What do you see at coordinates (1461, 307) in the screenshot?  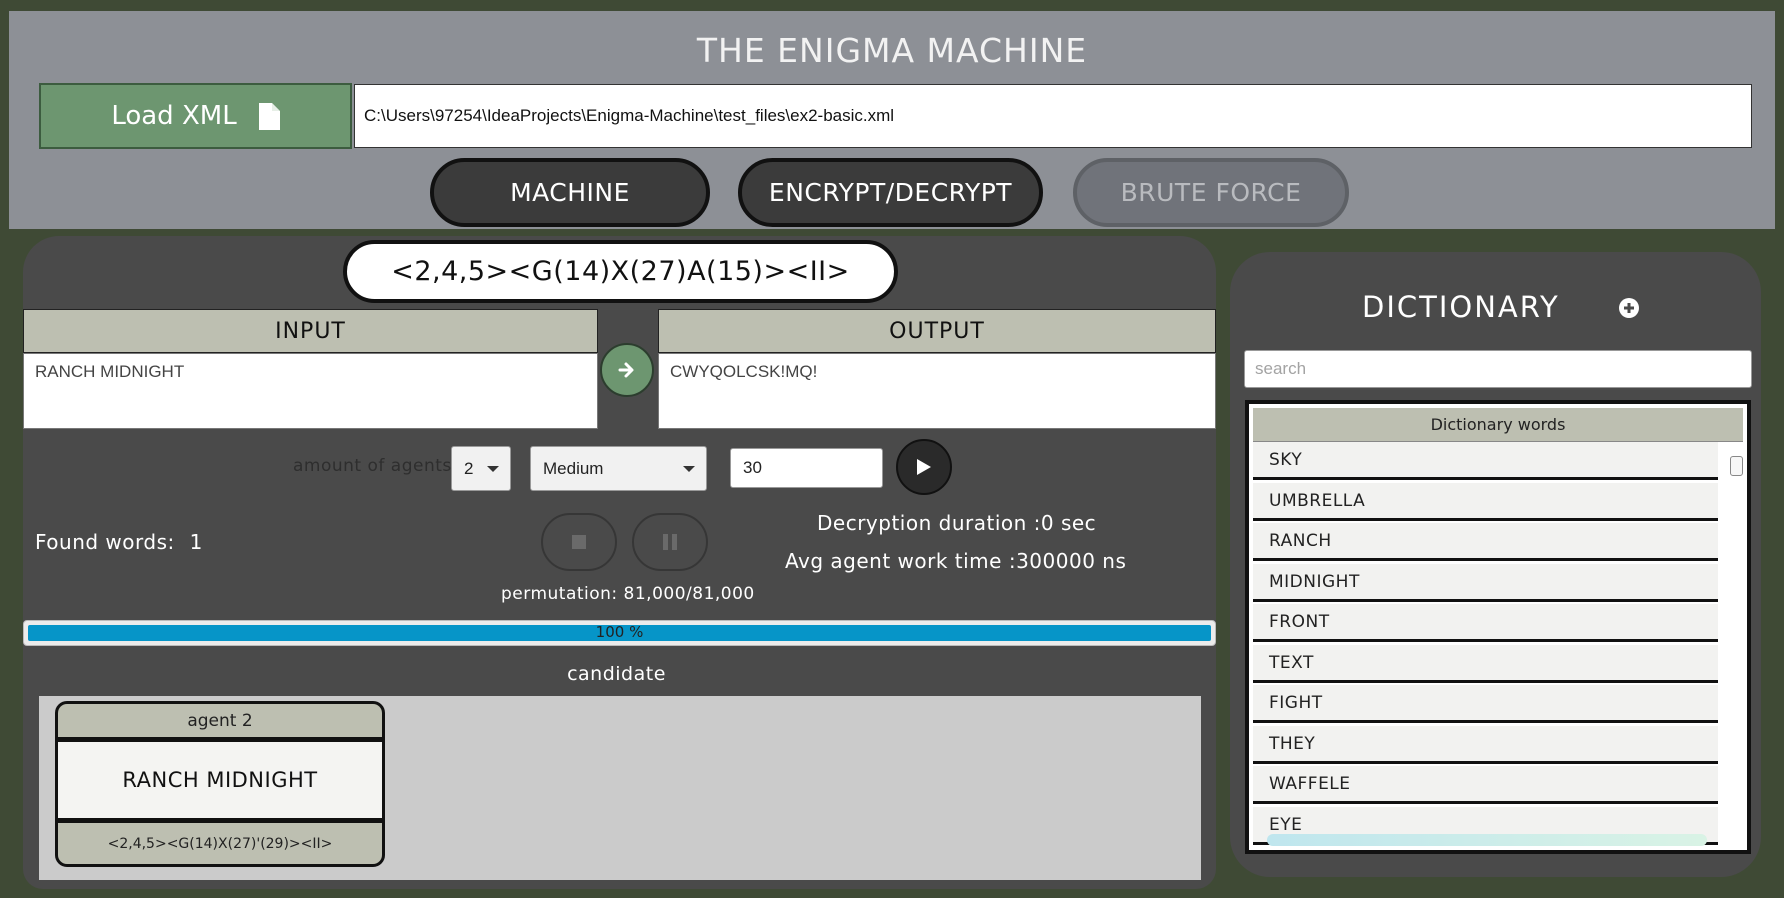 I see `dictionary-title: DICTIONARY` at bounding box center [1461, 307].